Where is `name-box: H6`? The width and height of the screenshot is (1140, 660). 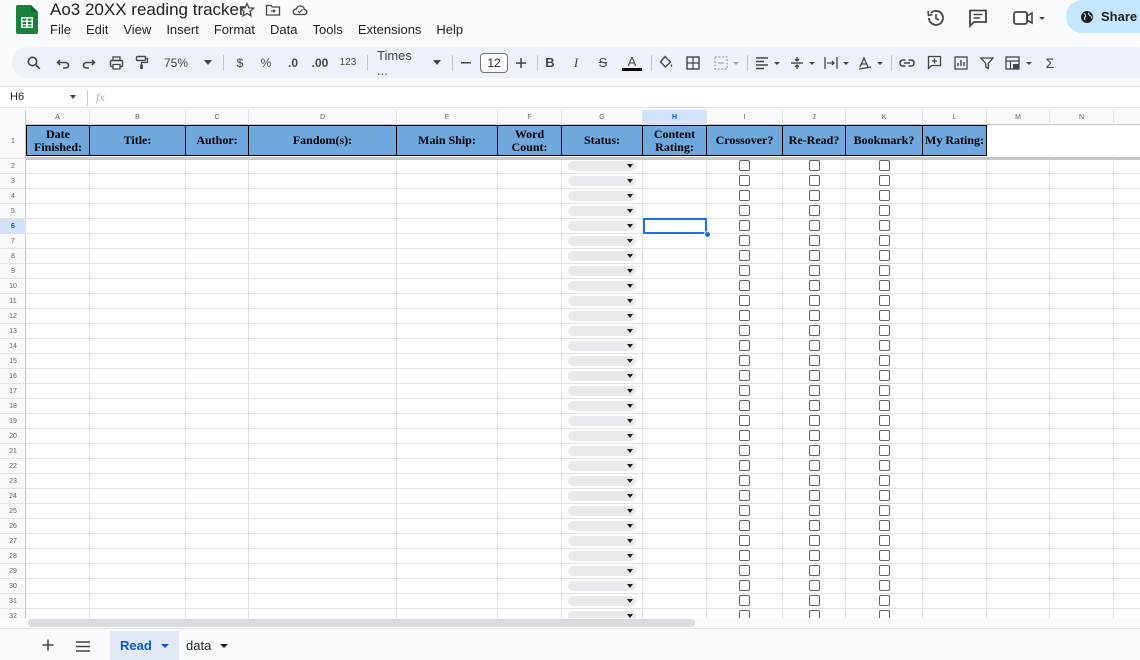
name-box: H6 is located at coordinates (17, 97).